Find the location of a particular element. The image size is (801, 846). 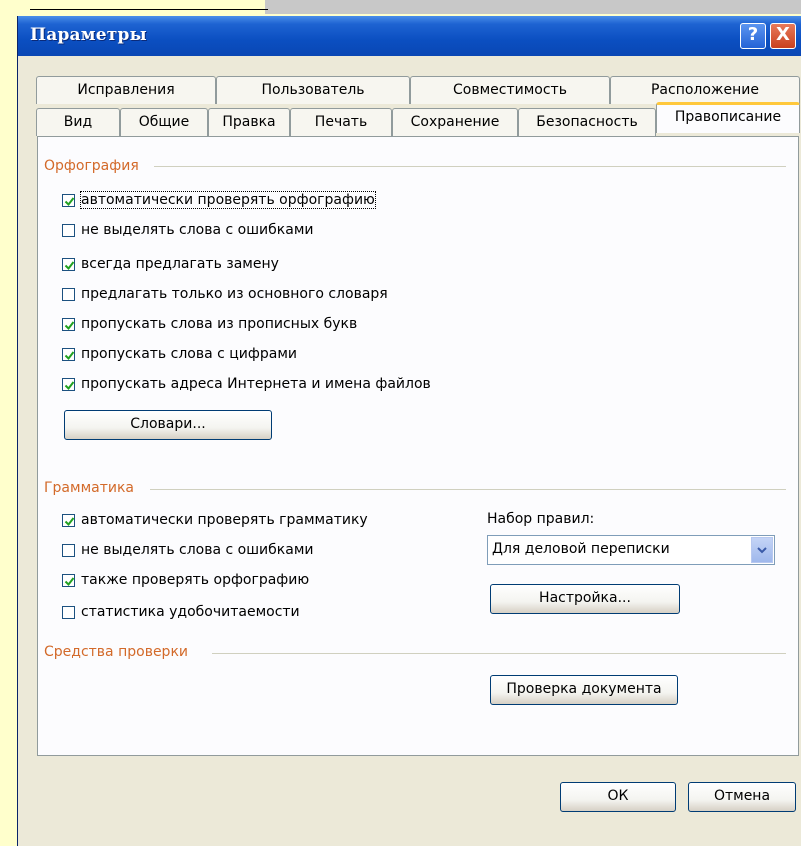

tab-user: Пользователь is located at coordinates (313, 90).